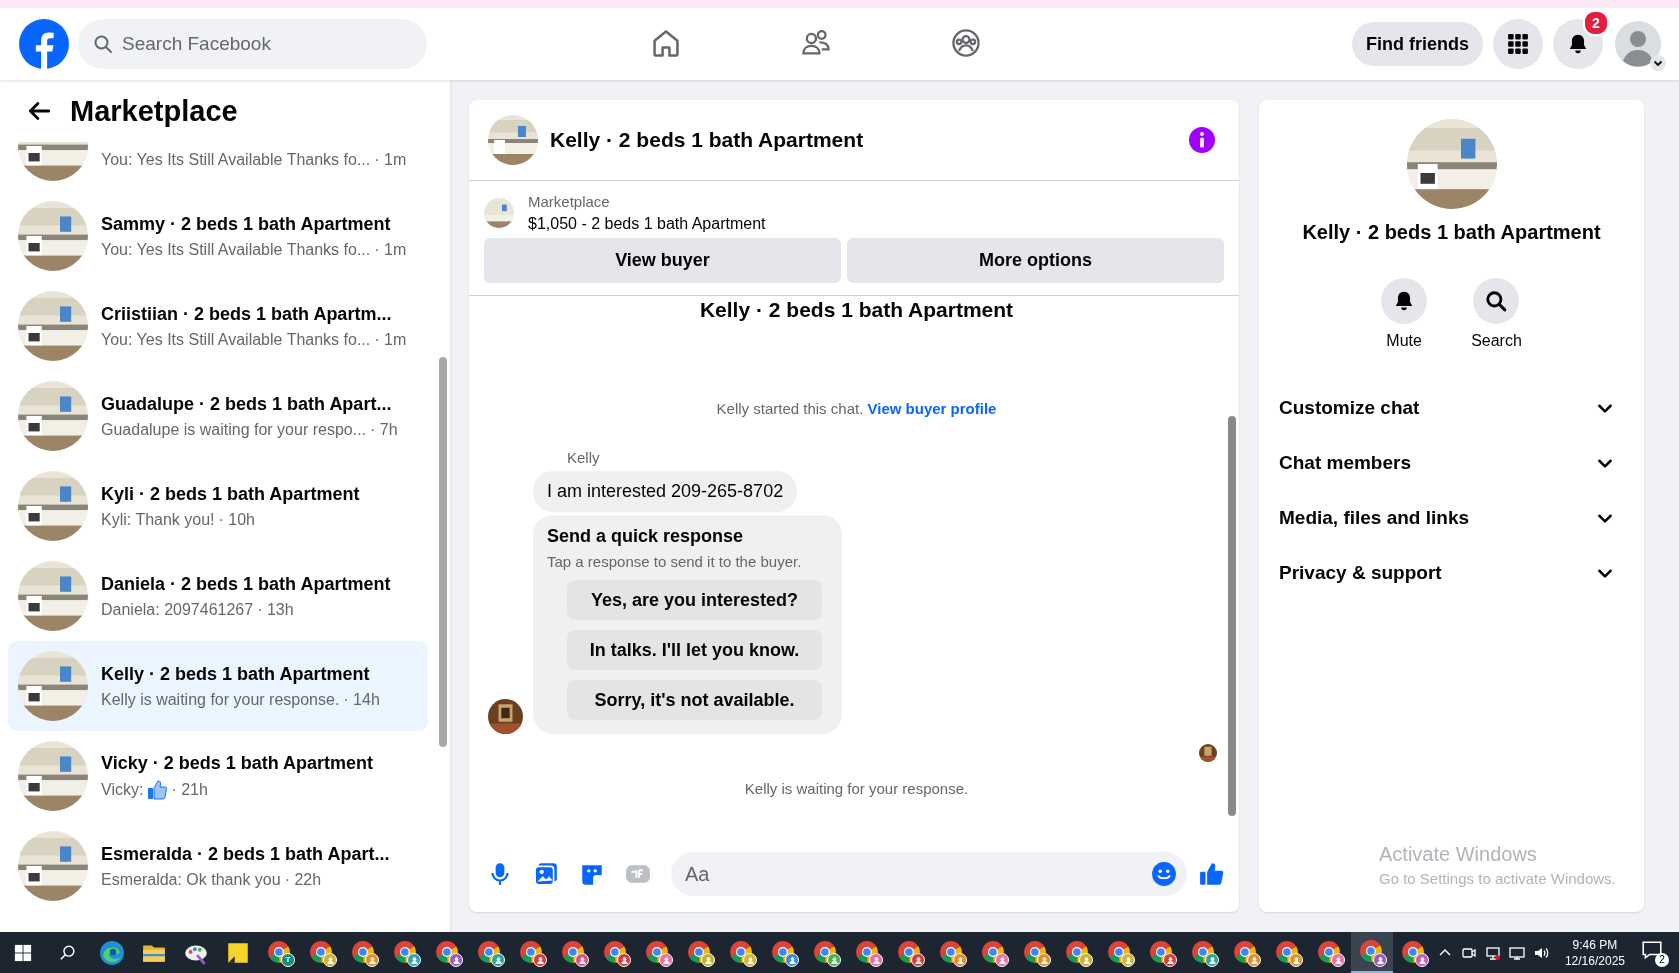 The width and height of the screenshot is (1679, 973). I want to click on taskbar-app: T, so click(280, 952).